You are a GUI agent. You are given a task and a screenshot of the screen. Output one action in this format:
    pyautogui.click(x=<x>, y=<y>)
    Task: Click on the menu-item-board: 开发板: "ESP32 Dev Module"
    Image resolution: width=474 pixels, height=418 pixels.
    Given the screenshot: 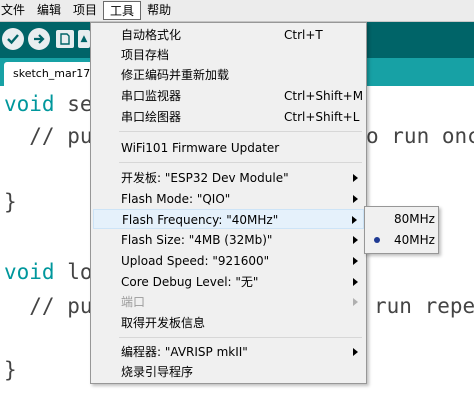 What is the action you would take?
    pyautogui.click(x=228, y=178)
    